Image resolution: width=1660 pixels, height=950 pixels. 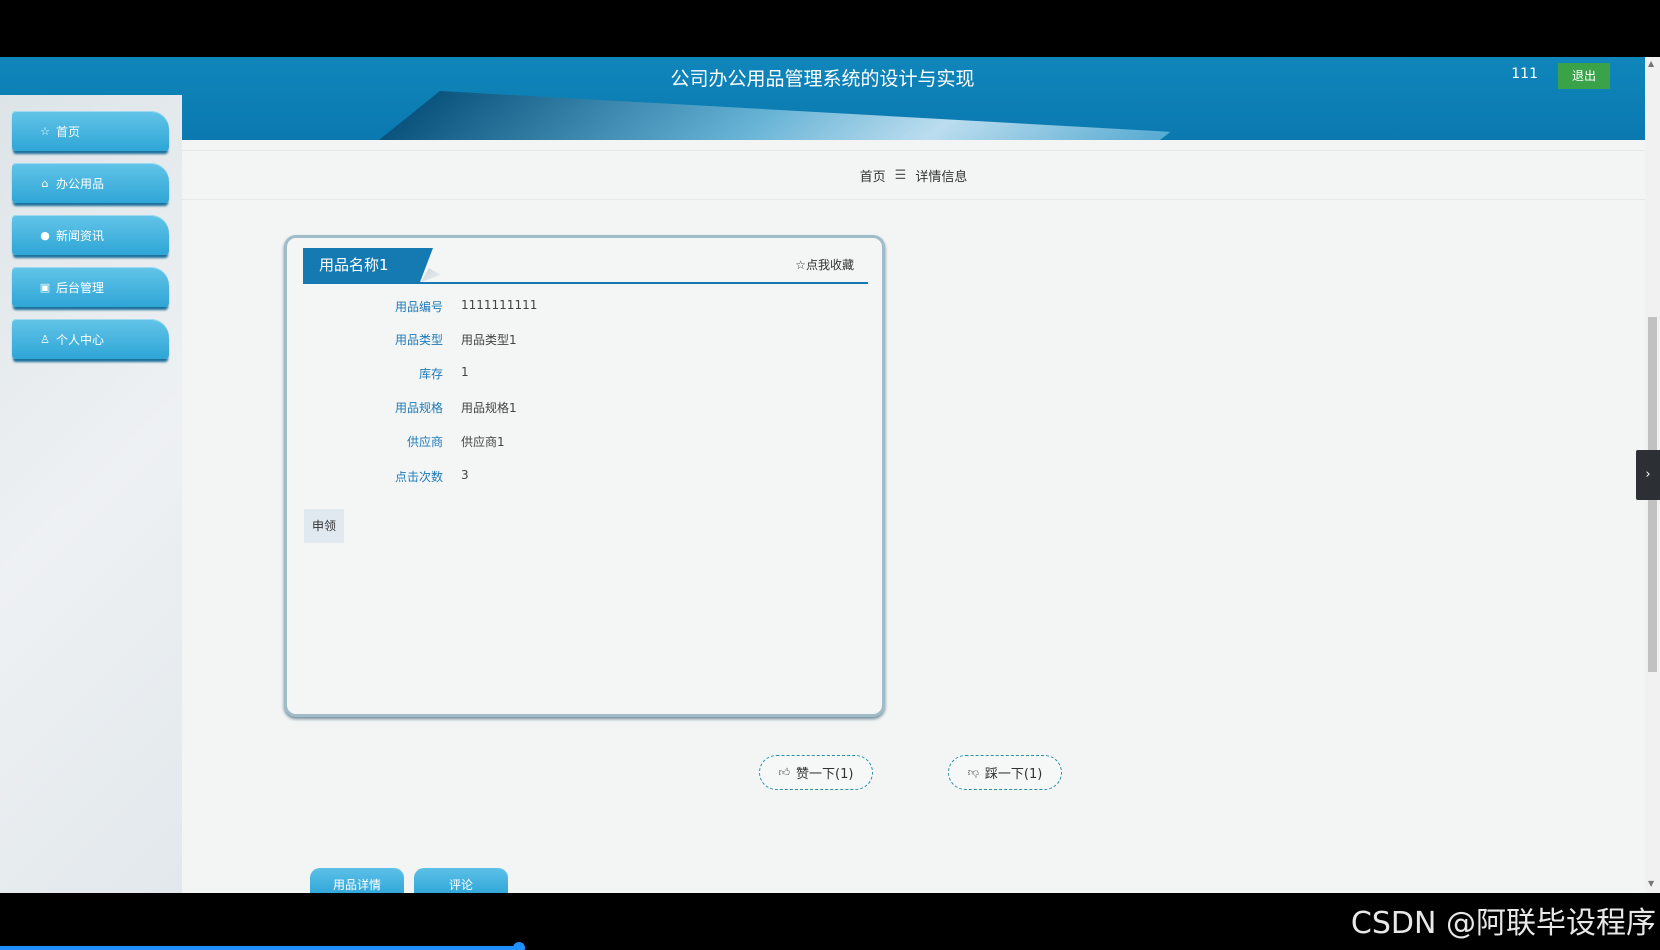 What do you see at coordinates (1584, 76) in the screenshot?
I see `logout-button: 退出` at bounding box center [1584, 76].